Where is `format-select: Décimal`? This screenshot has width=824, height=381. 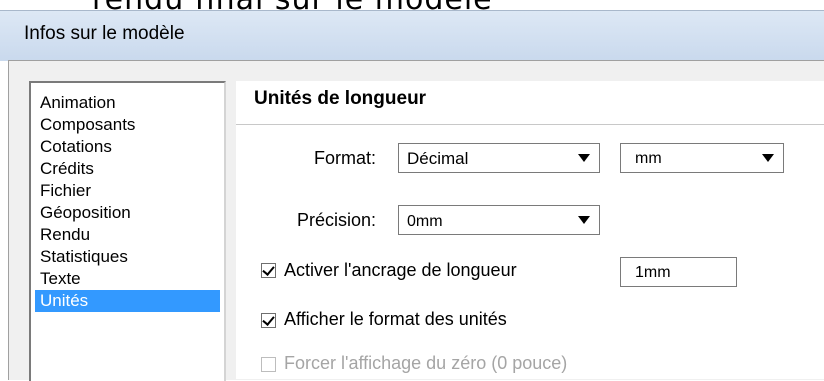
format-select: Décimal is located at coordinates (499, 158).